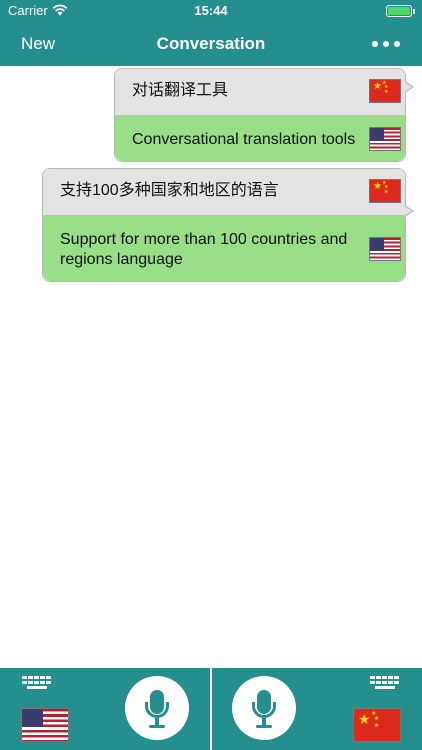 The image size is (422, 750). What do you see at coordinates (386, 43) in the screenshot?
I see `more-icon` at bounding box center [386, 43].